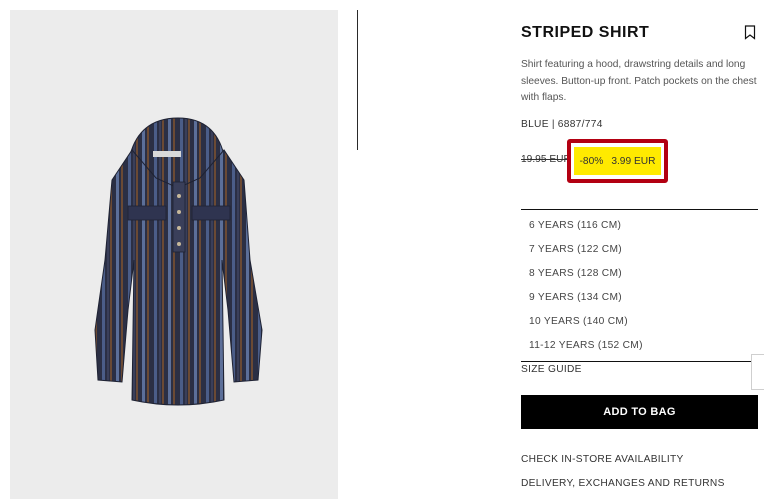 The image size is (764, 499). Describe the element at coordinates (633, 161) in the screenshot. I see `new-price: 3.99 EUR` at that location.